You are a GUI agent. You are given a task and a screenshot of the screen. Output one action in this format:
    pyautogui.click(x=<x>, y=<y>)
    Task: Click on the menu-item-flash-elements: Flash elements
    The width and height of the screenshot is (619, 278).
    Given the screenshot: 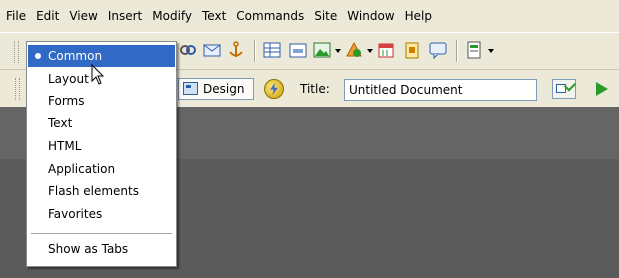 What is the action you would take?
    pyautogui.click(x=101, y=191)
    